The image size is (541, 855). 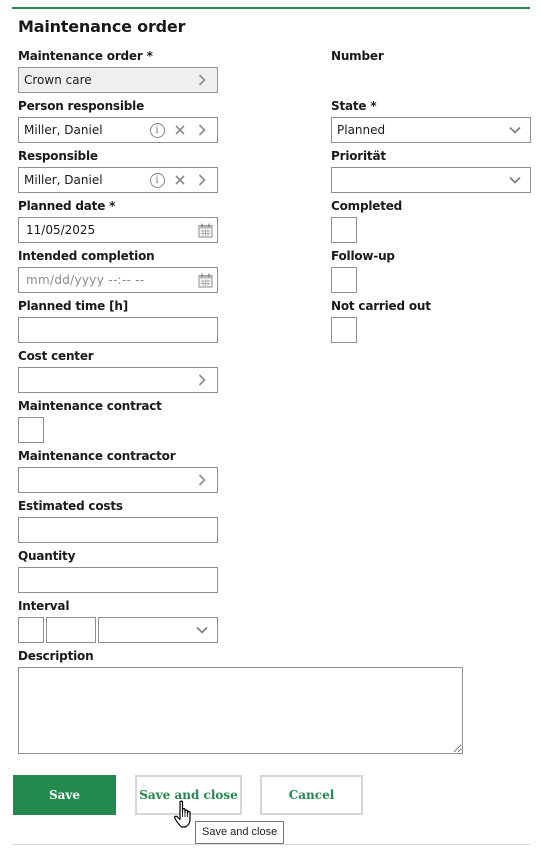 What do you see at coordinates (271, 8) in the screenshot?
I see `top-divider` at bounding box center [271, 8].